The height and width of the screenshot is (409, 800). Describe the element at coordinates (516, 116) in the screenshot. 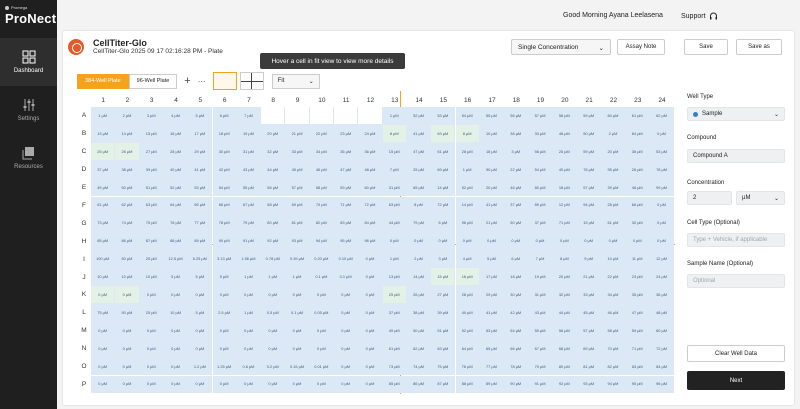

I see `well-cell: 56 µM` at that location.